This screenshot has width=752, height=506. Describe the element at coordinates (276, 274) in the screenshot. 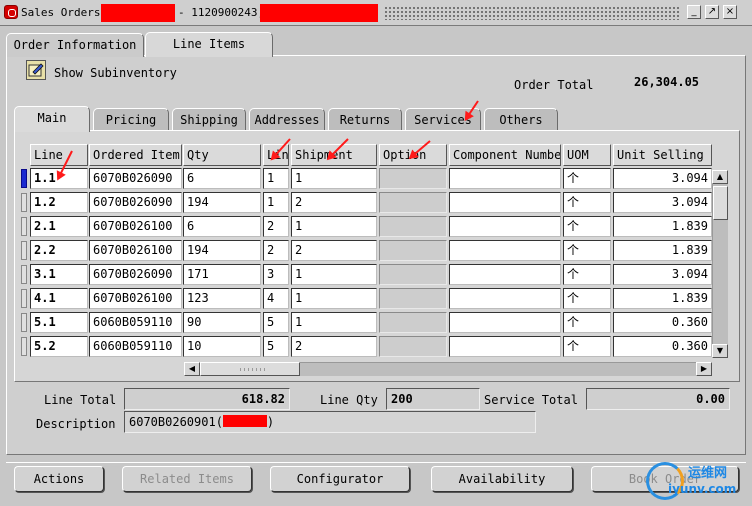

I see `cell-lin: 3` at that location.